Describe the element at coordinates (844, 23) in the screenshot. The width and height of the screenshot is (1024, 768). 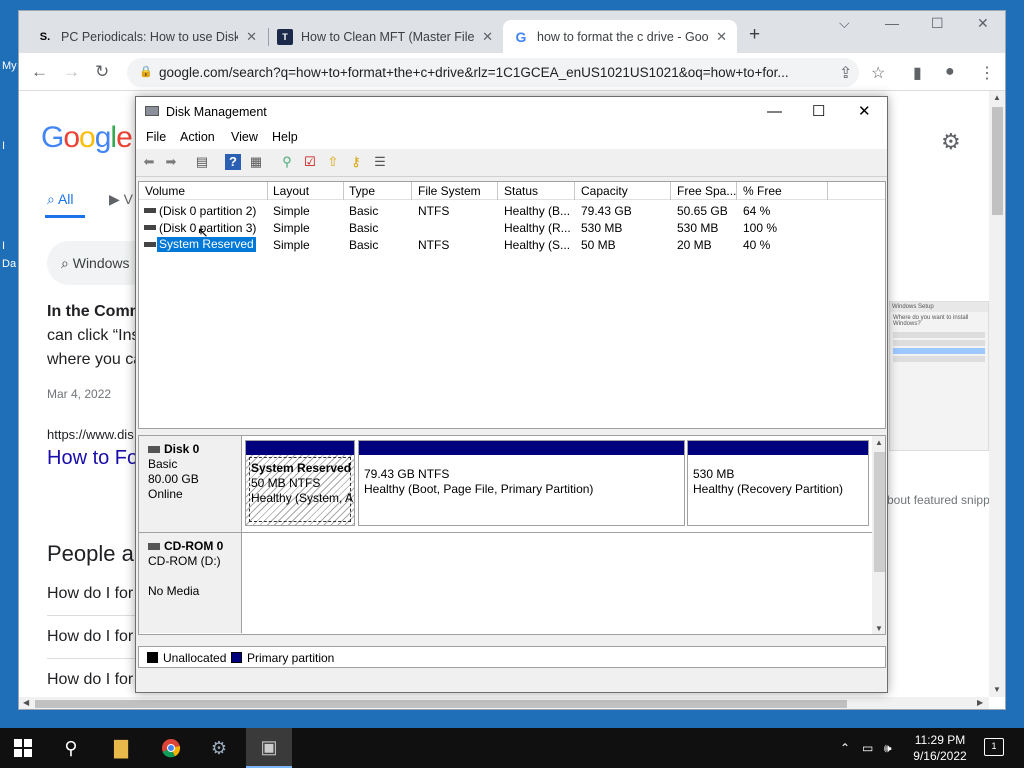
I see `tab-search-icon: ⌵` at that location.